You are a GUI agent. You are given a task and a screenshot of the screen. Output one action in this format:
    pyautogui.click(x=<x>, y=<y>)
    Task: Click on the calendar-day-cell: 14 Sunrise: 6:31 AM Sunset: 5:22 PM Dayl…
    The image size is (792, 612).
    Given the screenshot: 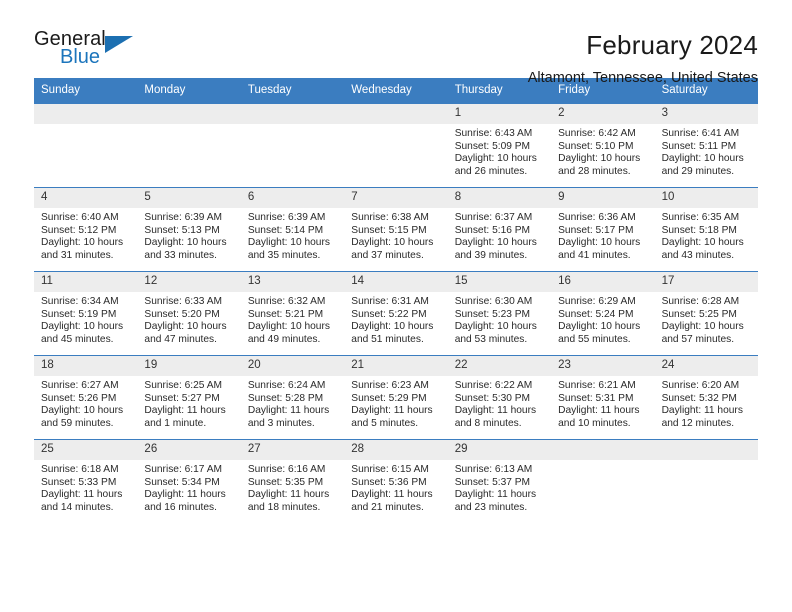 What is the action you would take?
    pyautogui.click(x=396, y=313)
    